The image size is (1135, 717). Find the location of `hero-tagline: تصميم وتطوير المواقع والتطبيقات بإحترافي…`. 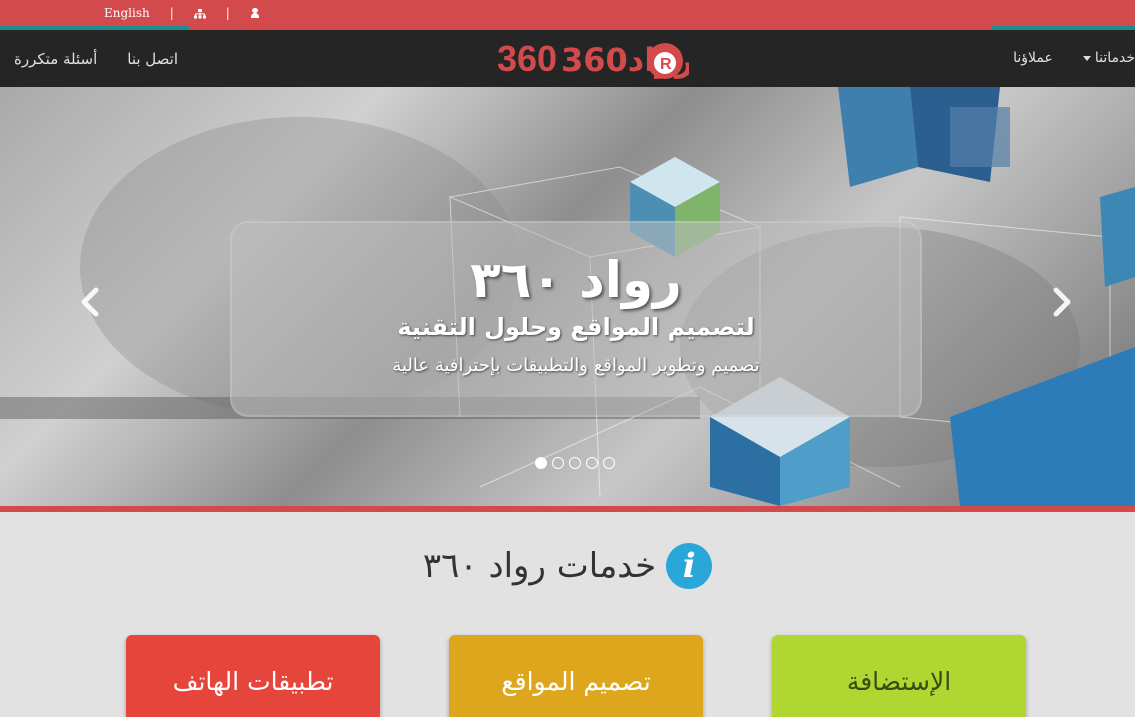

hero-tagline: تصميم وتطوير المواقع والتطبيقات بإحترافي… is located at coordinates (576, 365).